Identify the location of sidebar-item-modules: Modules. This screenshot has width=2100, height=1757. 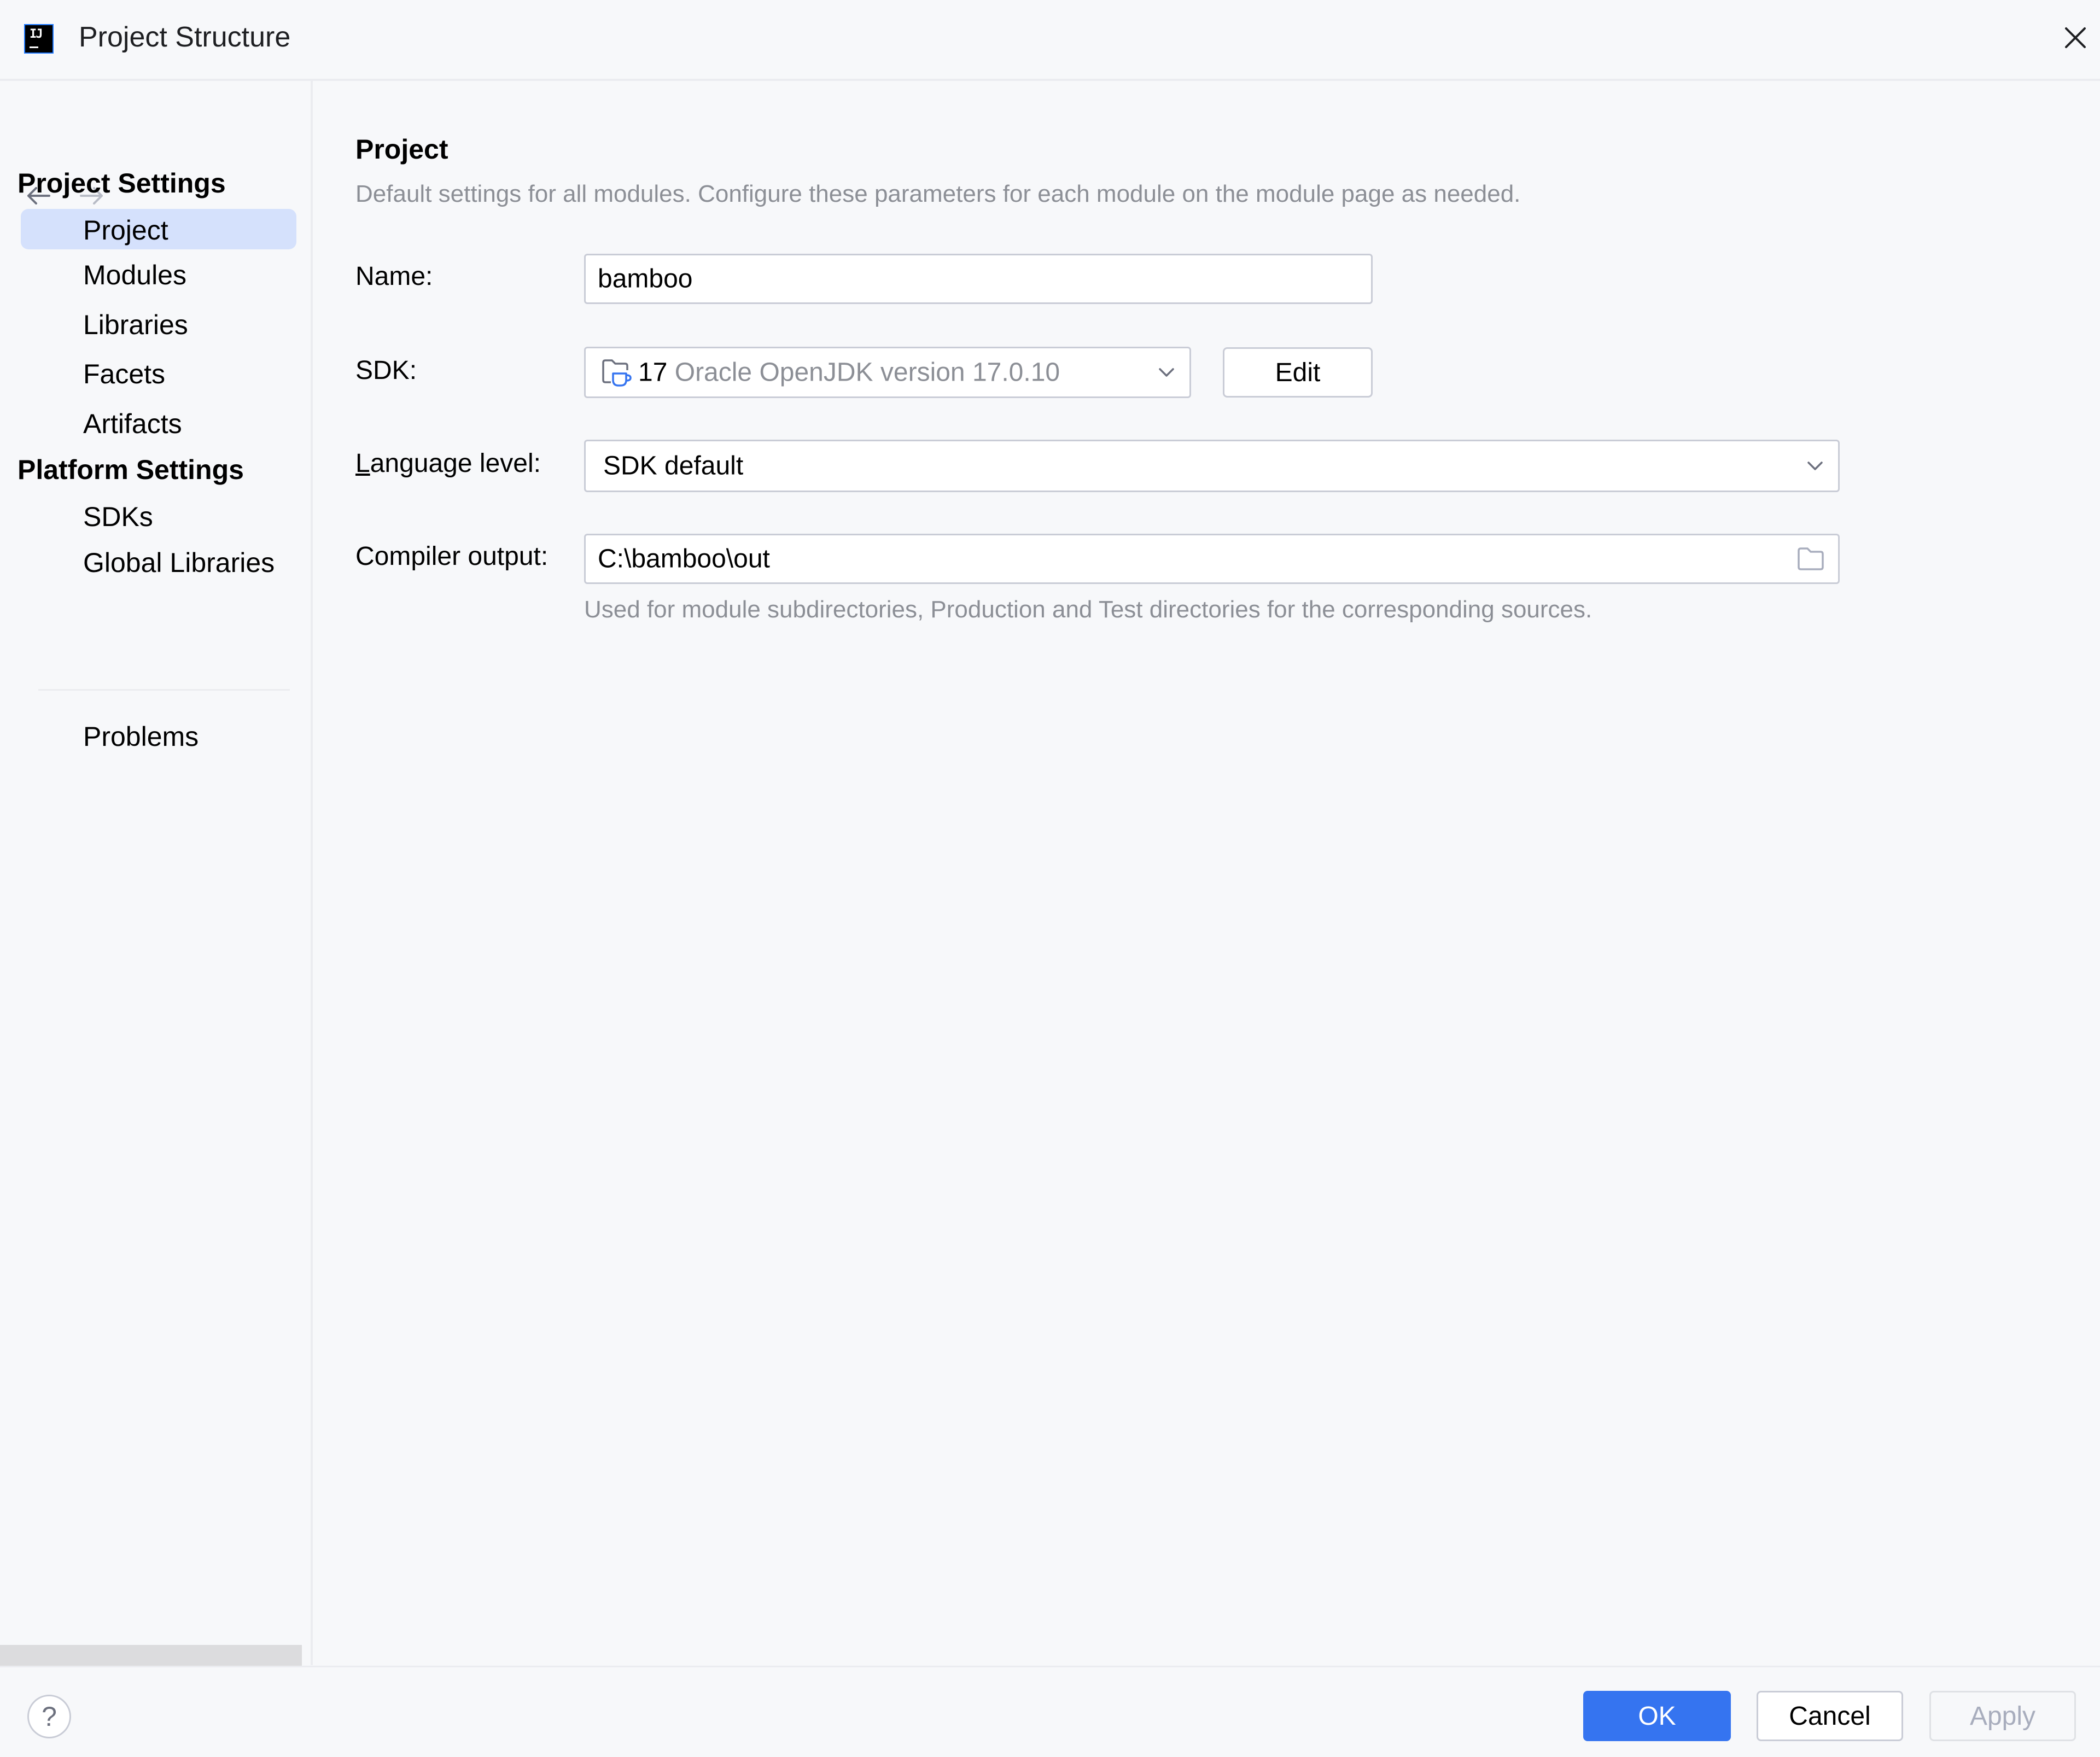
(158, 274).